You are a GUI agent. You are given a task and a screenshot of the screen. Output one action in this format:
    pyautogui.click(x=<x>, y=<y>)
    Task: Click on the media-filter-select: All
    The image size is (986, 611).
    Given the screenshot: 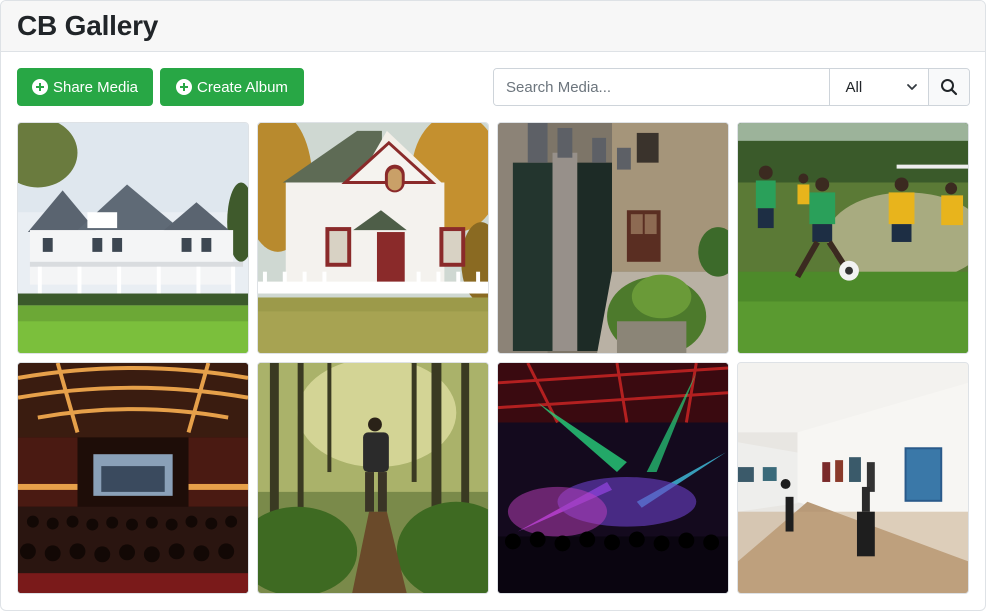 What is the action you would take?
    pyautogui.click(x=878, y=87)
    